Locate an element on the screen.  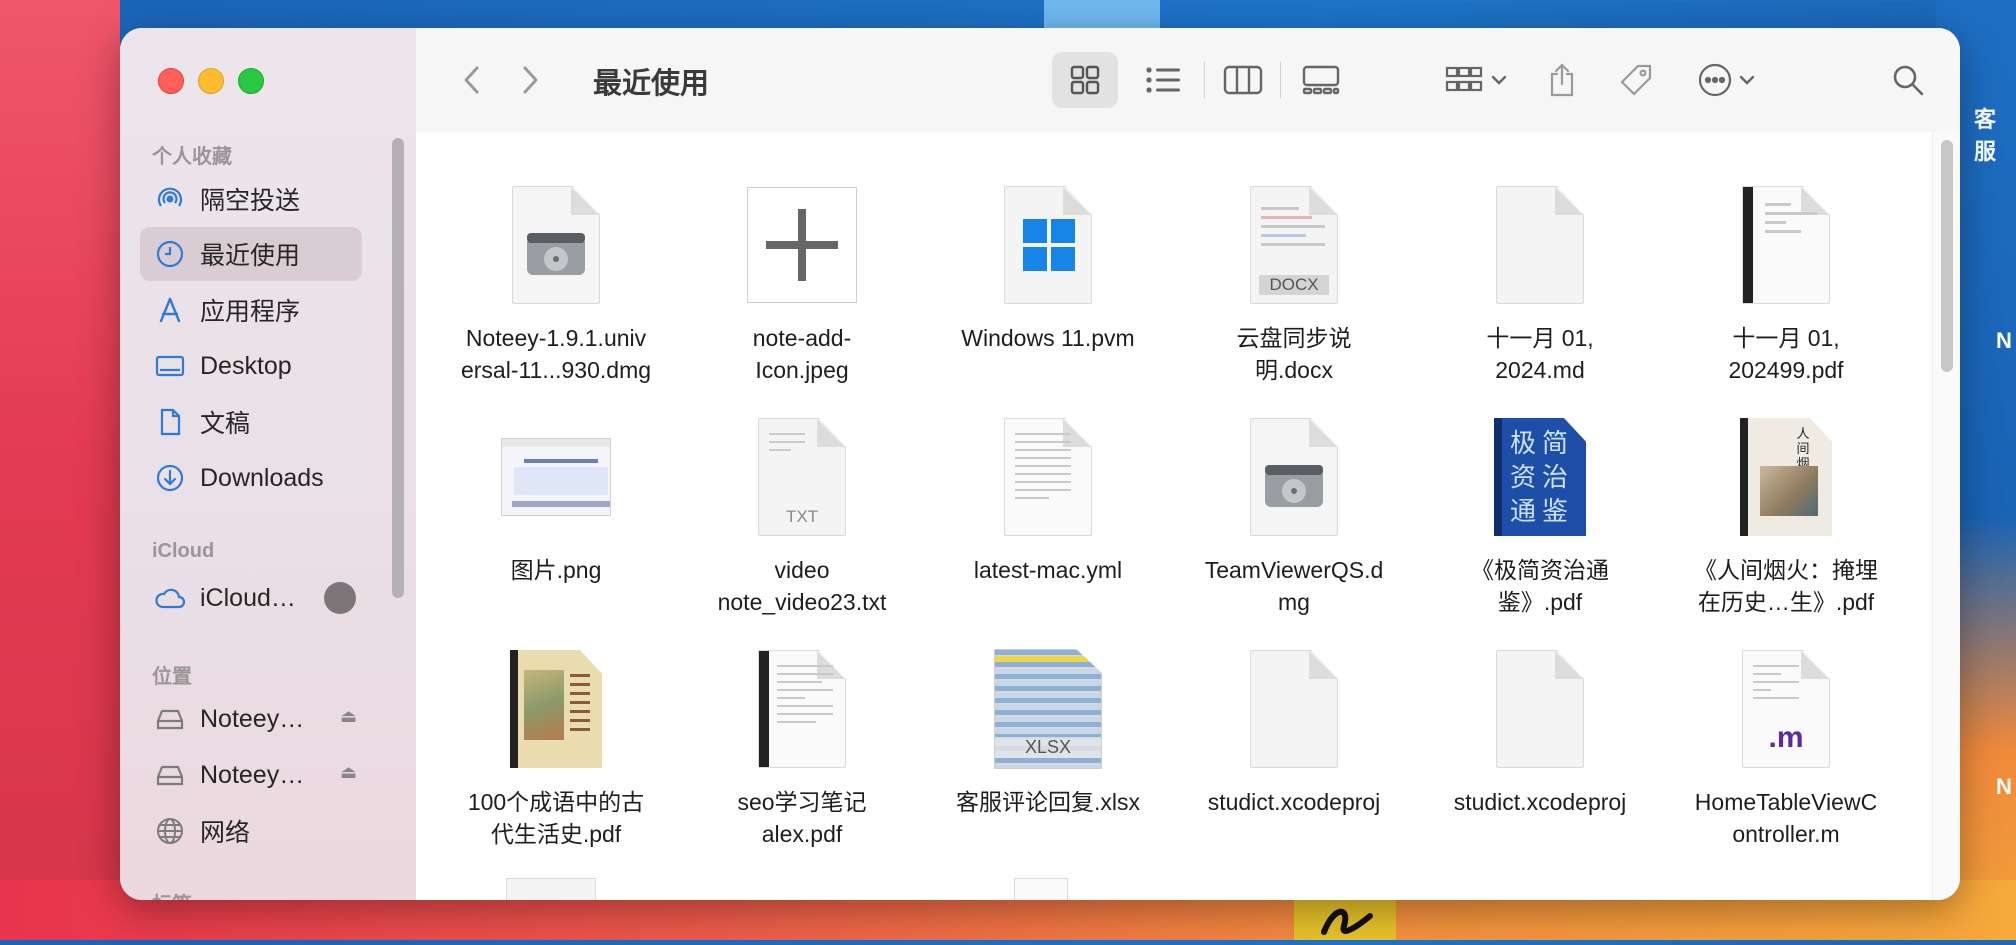
file-name: Windows 11.pvm is located at coordinates (1048, 338).